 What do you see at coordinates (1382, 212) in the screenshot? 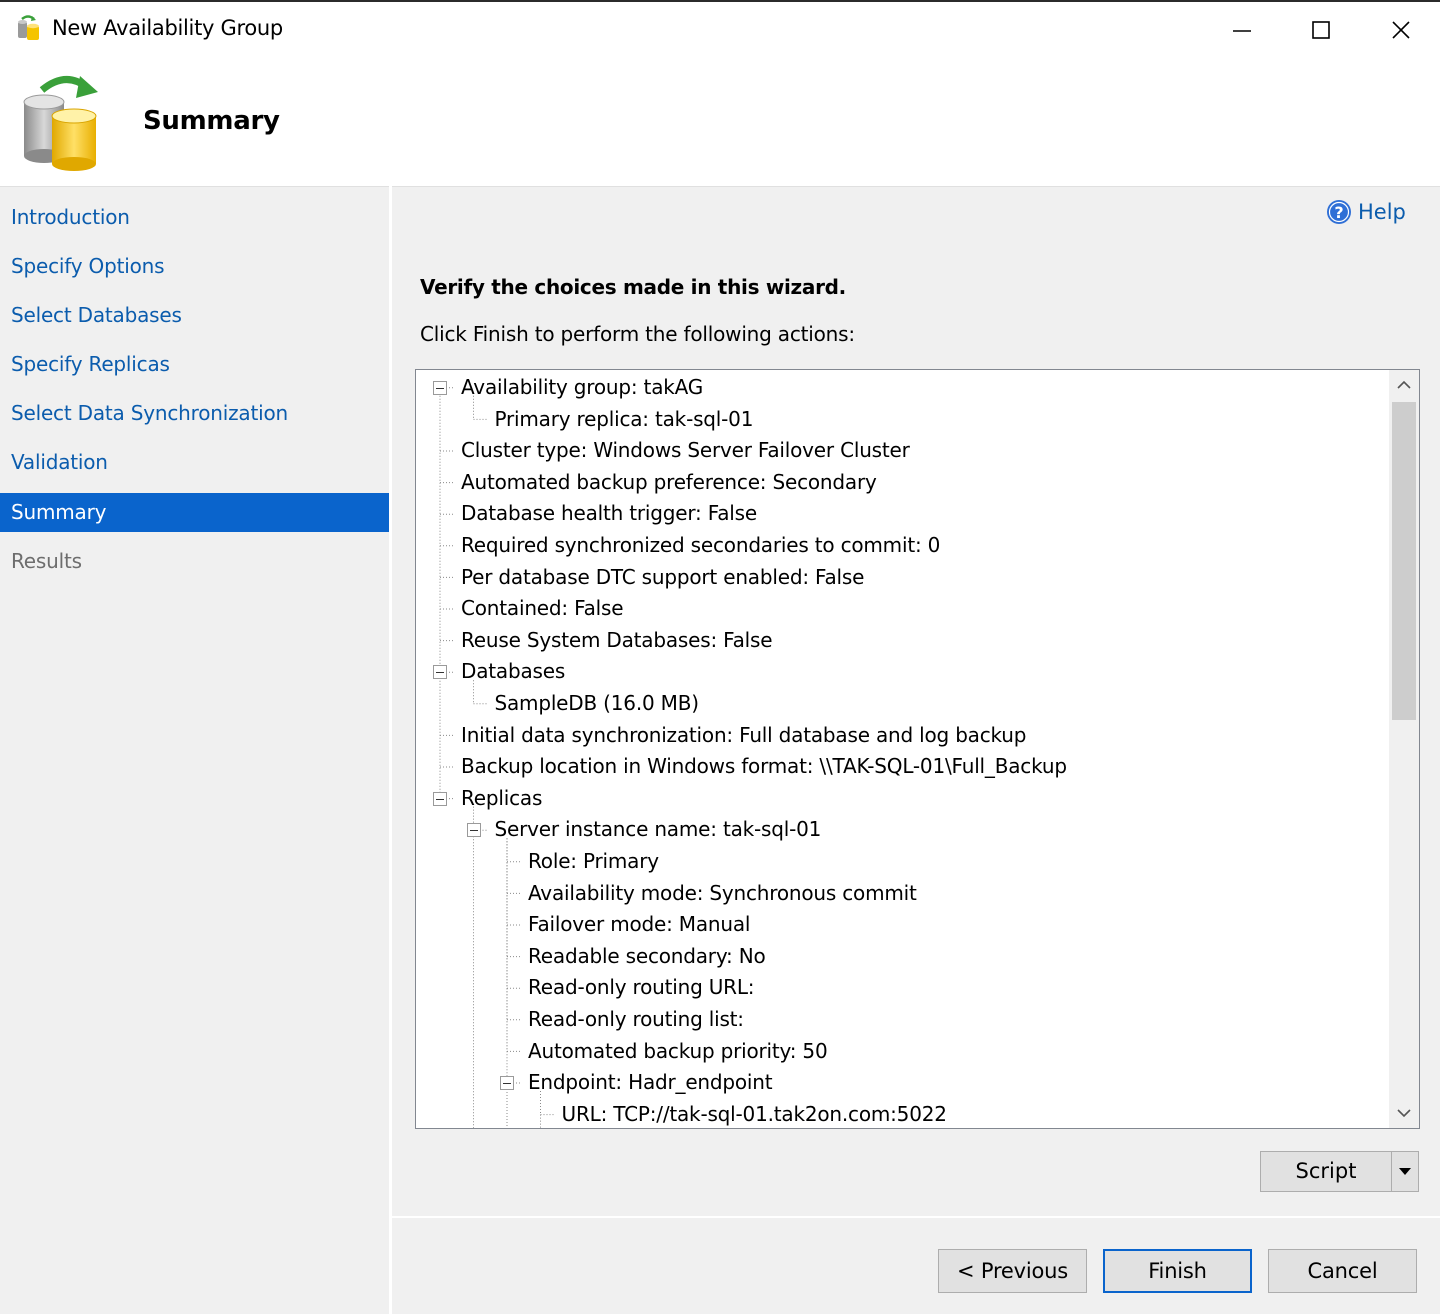
I see `help-label: Help` at bounding box center [1382, 212].